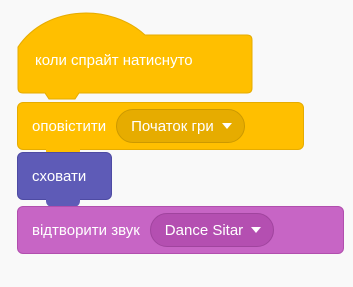 The width and height of the screenshot is (353, 287). I want to click on block-label: сховати, so click(59, 176).